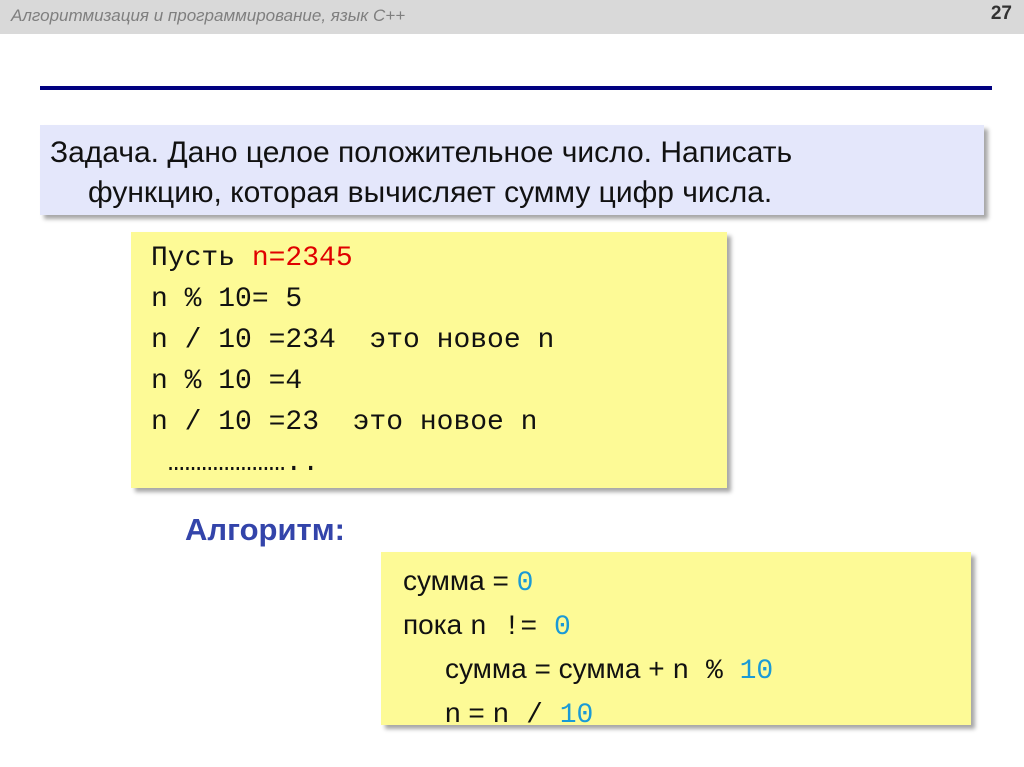 Image resolution: width=1024 pixels, height=767 pixels. I want to click on title-divider, so click(516, 88).